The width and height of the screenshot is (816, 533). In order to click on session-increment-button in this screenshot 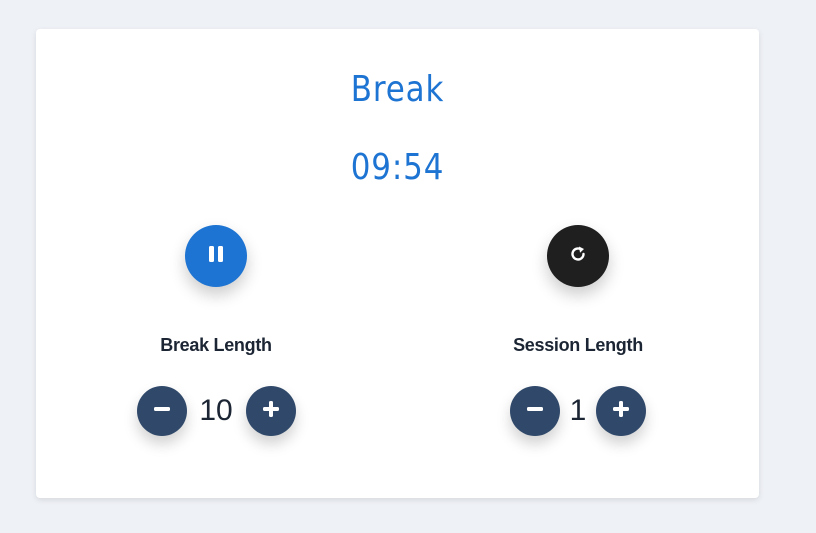, I will do `click(621, 411)`.